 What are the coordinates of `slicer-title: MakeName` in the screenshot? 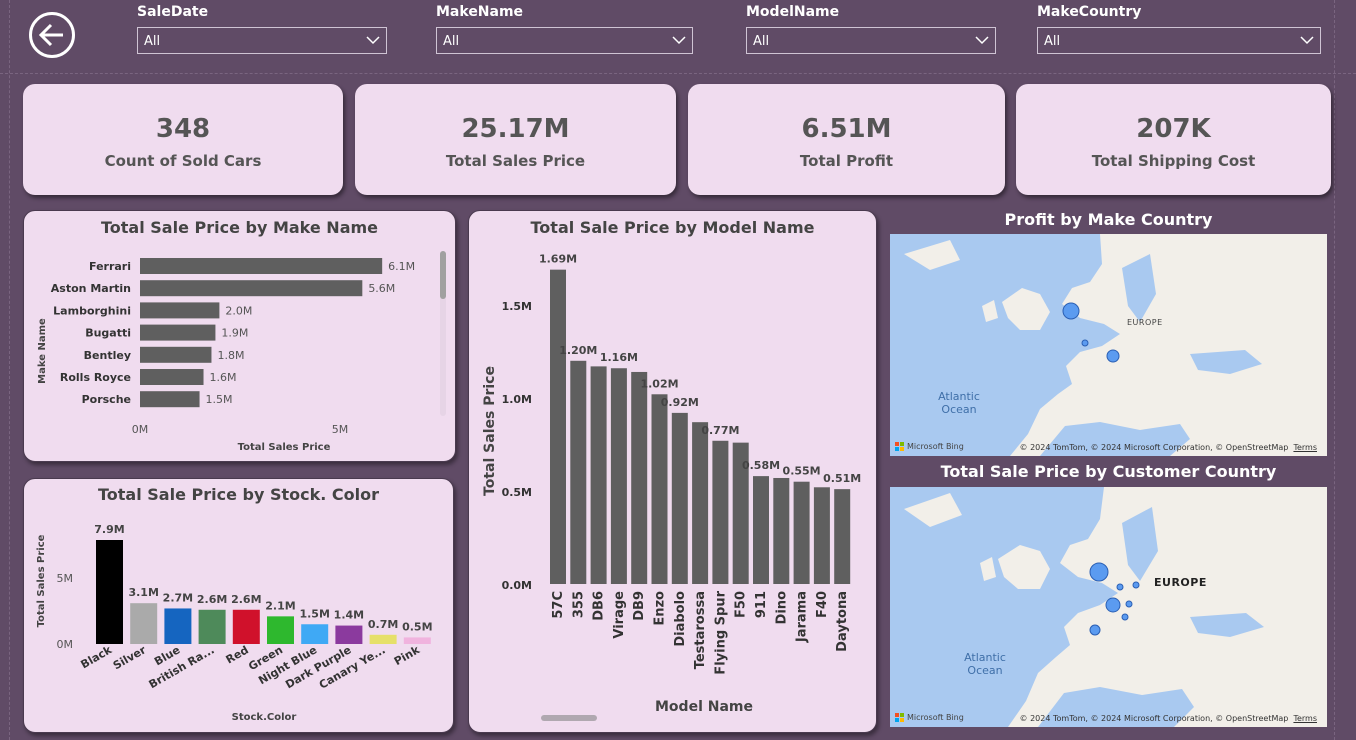 It's located at (480, 12).